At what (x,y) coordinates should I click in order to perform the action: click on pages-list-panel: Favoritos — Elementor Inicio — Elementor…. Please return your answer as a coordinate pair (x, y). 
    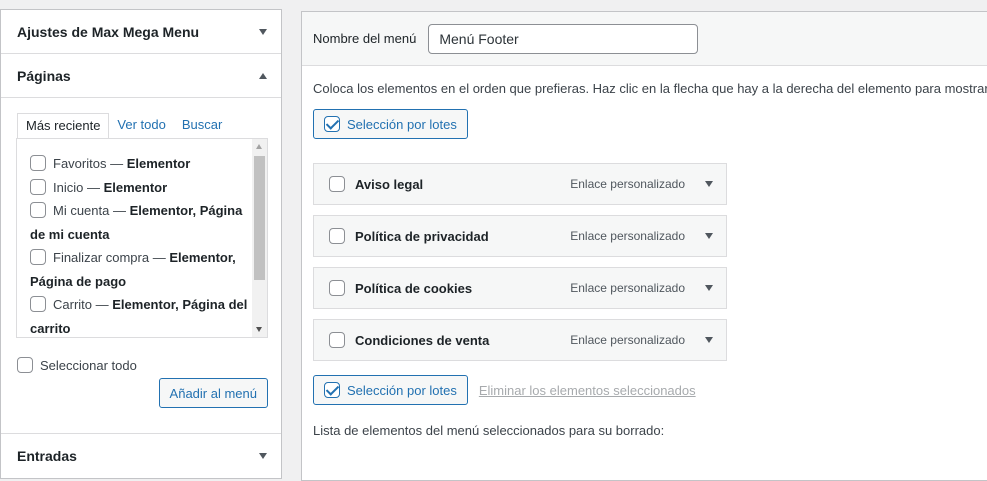
    Looking at the image, I should click on (142, 238).